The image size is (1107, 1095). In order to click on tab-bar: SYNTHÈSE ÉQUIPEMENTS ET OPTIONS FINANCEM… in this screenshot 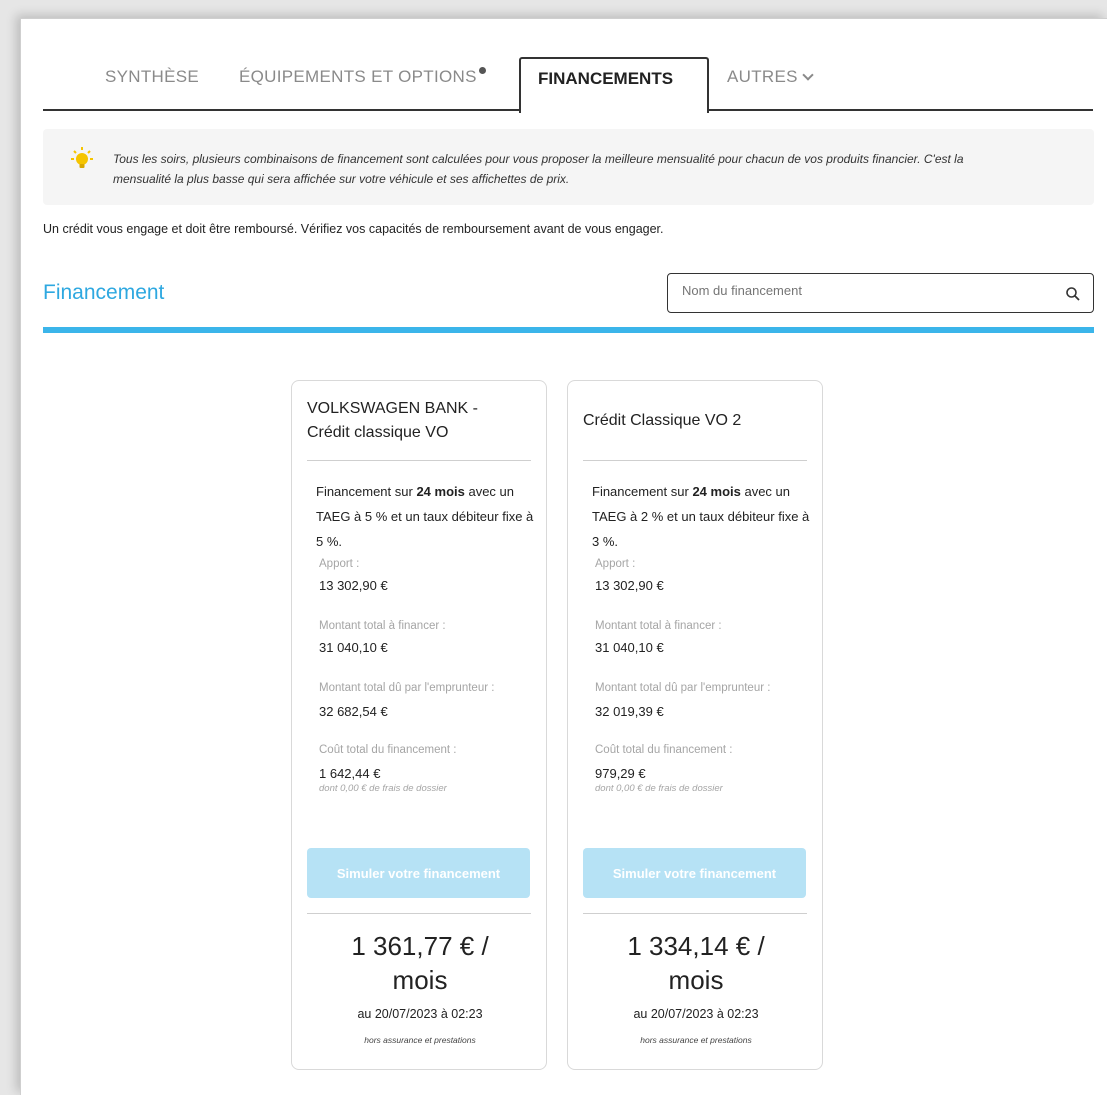, I will do `click(568, 81)`.